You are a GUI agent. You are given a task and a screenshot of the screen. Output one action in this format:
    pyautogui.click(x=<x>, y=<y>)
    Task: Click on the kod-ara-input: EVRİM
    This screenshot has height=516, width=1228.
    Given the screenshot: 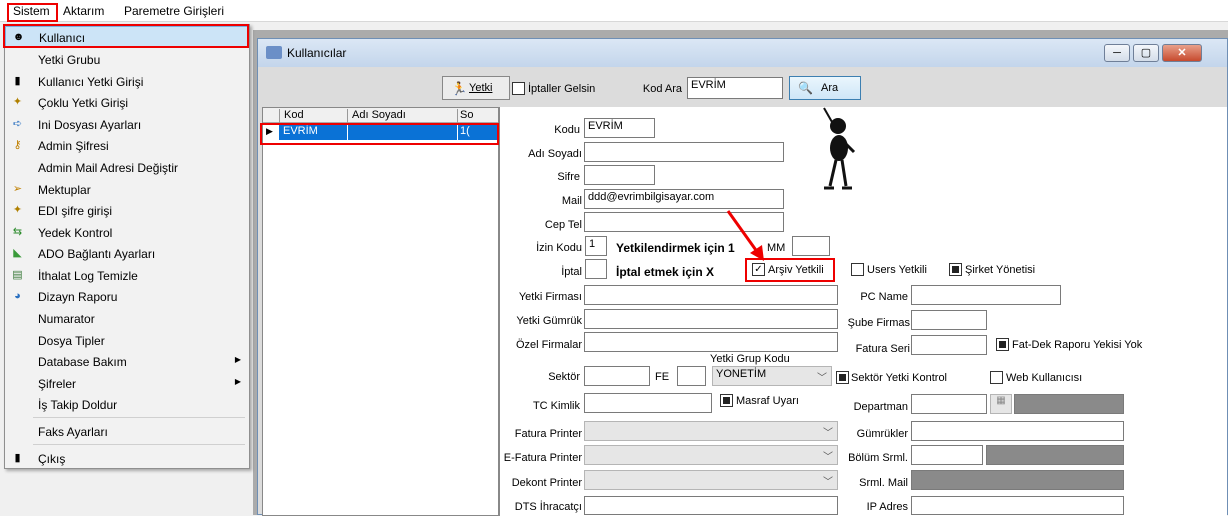 What is the action you would take?
    pyautogui.click(x=735, y=88)
    